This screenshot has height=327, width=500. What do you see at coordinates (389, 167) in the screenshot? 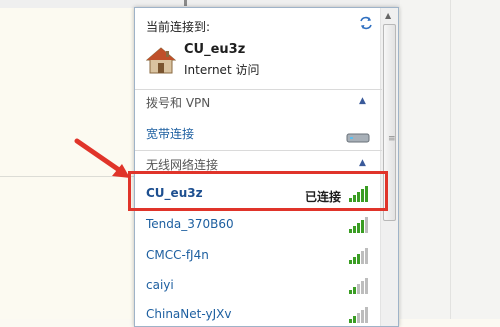
I see `scrollbar: ▲ ≡` at bounding box center [389, 167].